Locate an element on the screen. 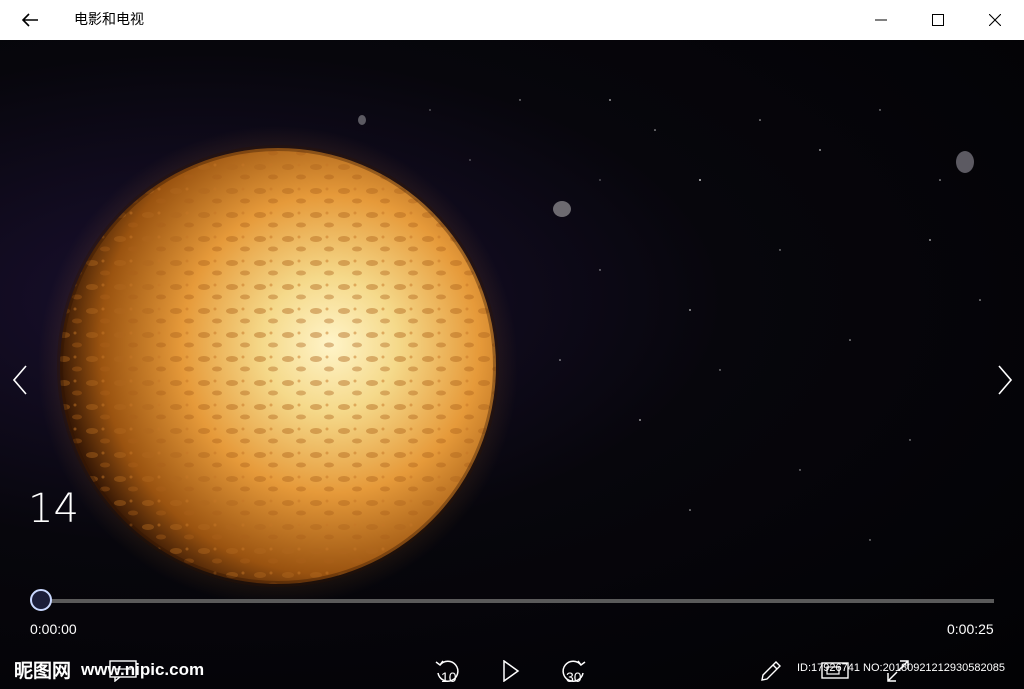 This screenshot has height=689, width=1024. maximize-button is located at coordinates (938, 20).